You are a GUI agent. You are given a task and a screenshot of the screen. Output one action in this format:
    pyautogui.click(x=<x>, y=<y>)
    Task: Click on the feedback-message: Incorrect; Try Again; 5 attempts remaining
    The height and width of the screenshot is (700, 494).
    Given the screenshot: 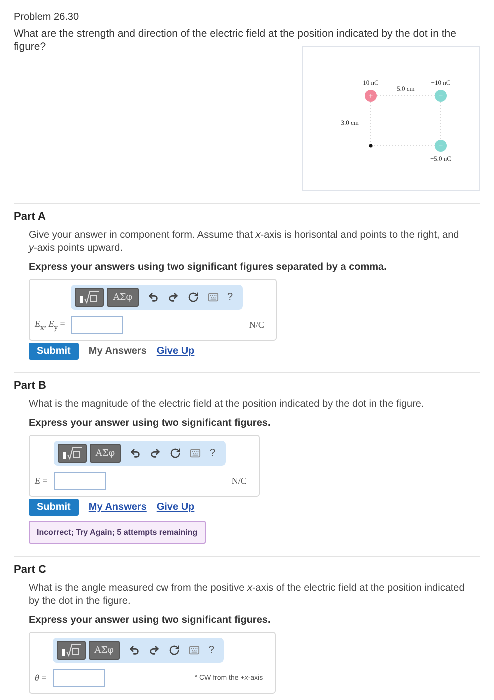 What is the action you would take?
    pyautogui.click(x=117, y=532)
    